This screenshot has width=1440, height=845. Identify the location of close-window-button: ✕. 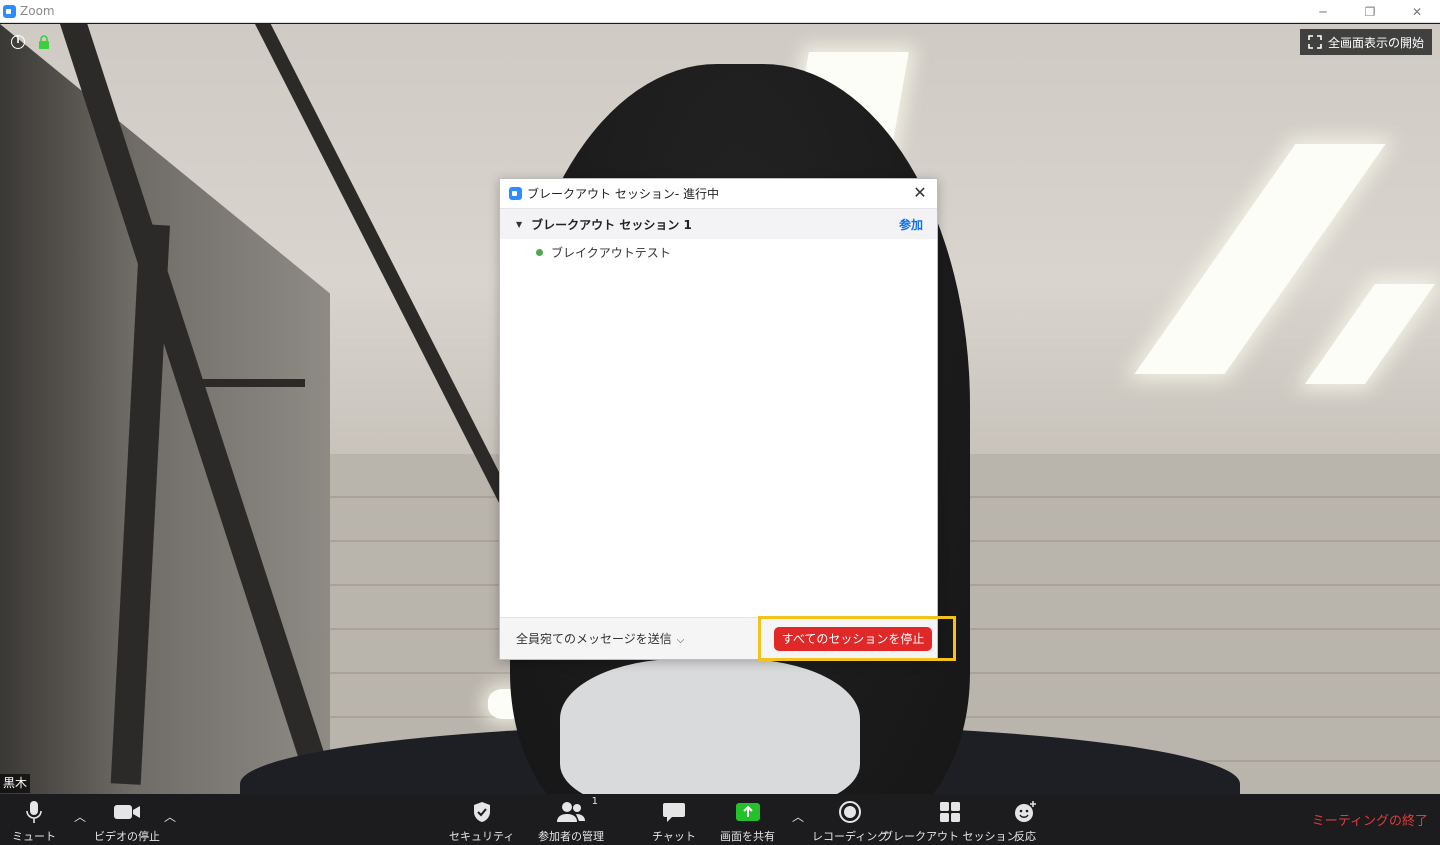
(1417, 11).